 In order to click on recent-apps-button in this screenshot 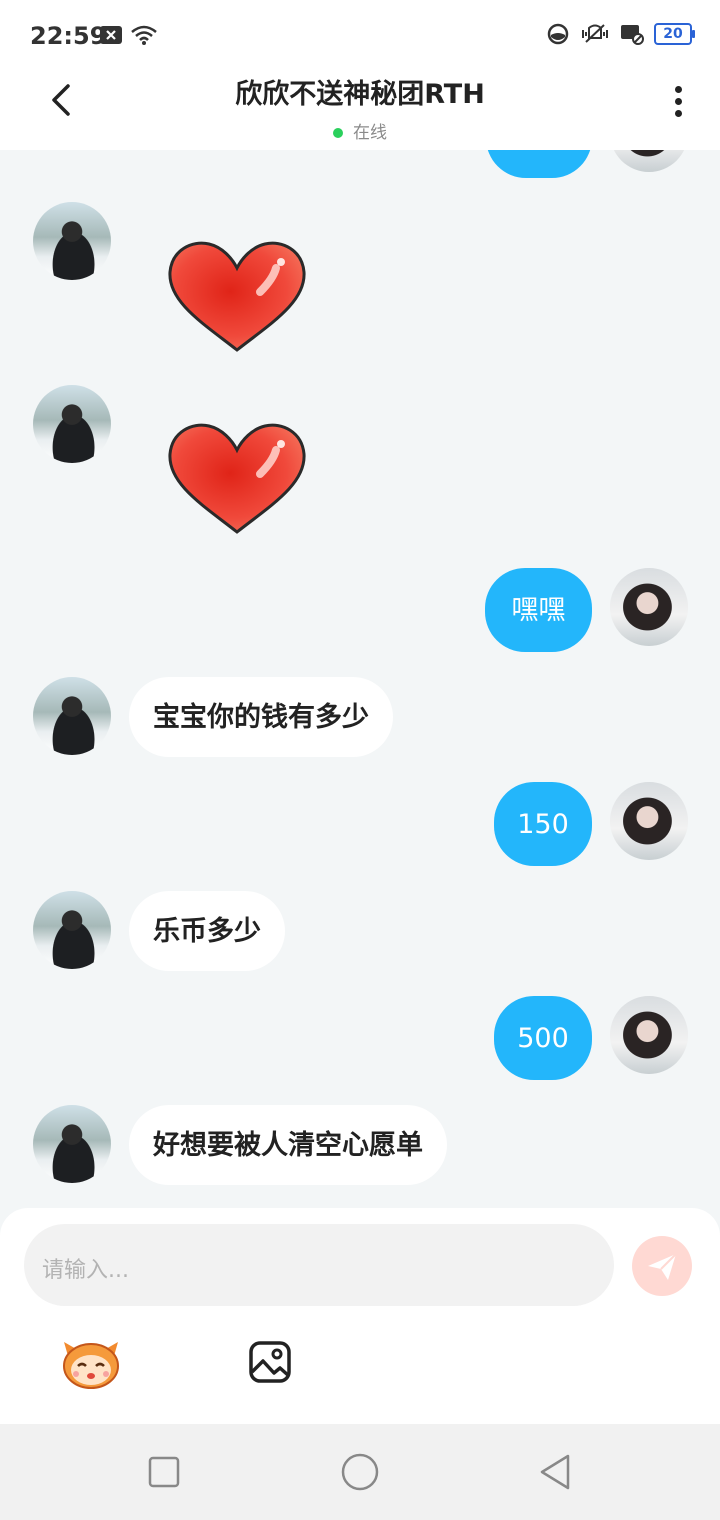, I will do `click(164, 1472)`.